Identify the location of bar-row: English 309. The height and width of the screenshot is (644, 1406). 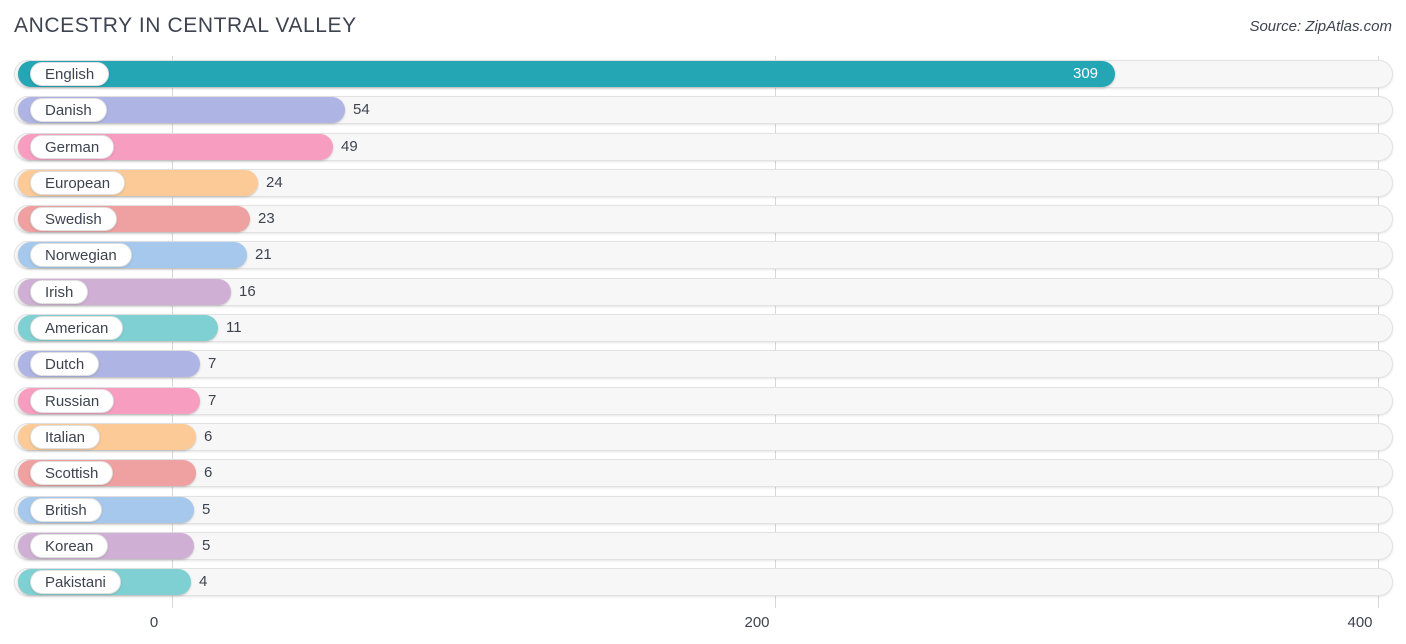
(703, 74).